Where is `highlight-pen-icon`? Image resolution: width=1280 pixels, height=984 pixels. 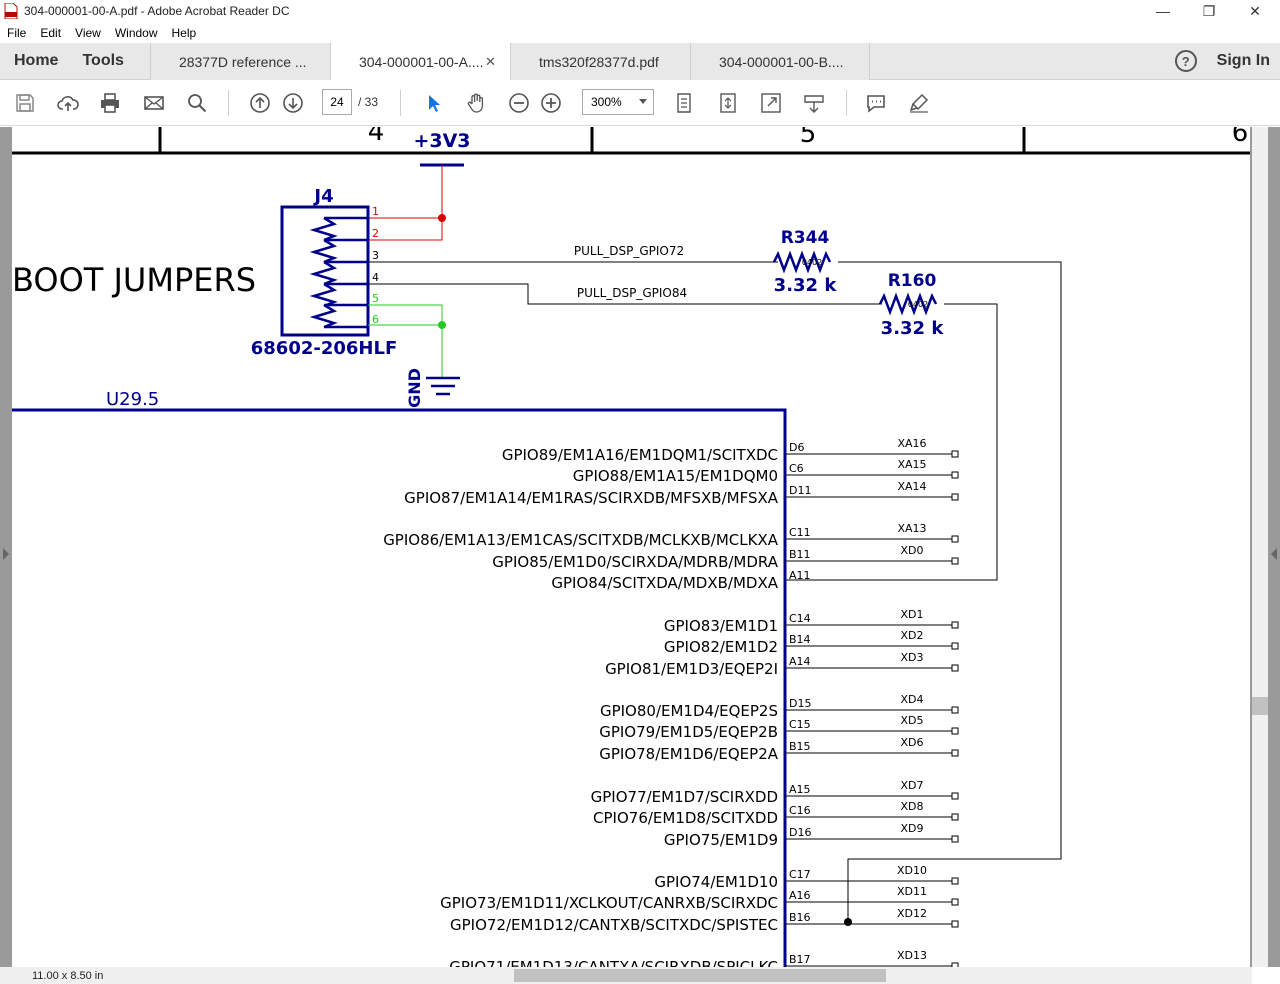
highlight-pen-icon is located at coordinates (919, 103).